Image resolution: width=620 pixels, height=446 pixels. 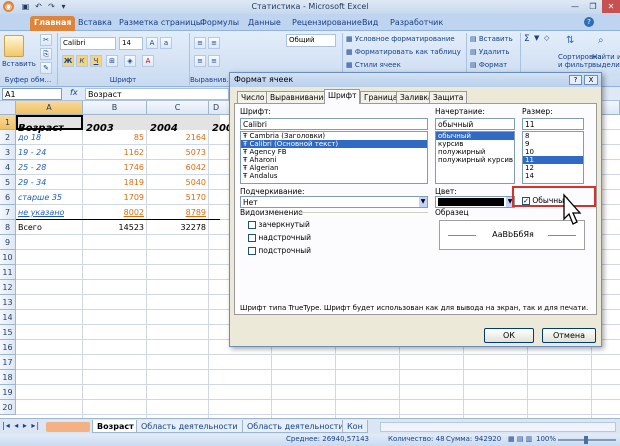 What do you see at coordinates (32, 182) in the screenshot?
I see `cell-a5: 29 - 34` at bounding box center [32, 182].